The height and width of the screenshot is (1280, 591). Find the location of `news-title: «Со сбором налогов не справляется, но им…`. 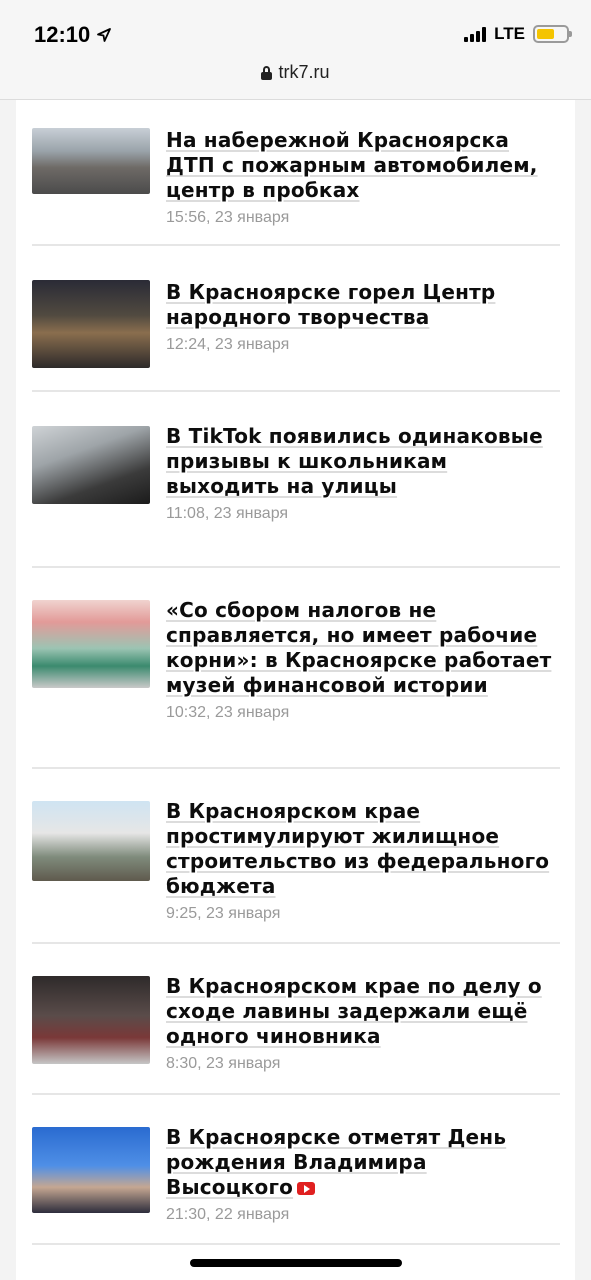

news-title: «Со сбором налогов не справляется, но им… is located at coordinates (363, 648).